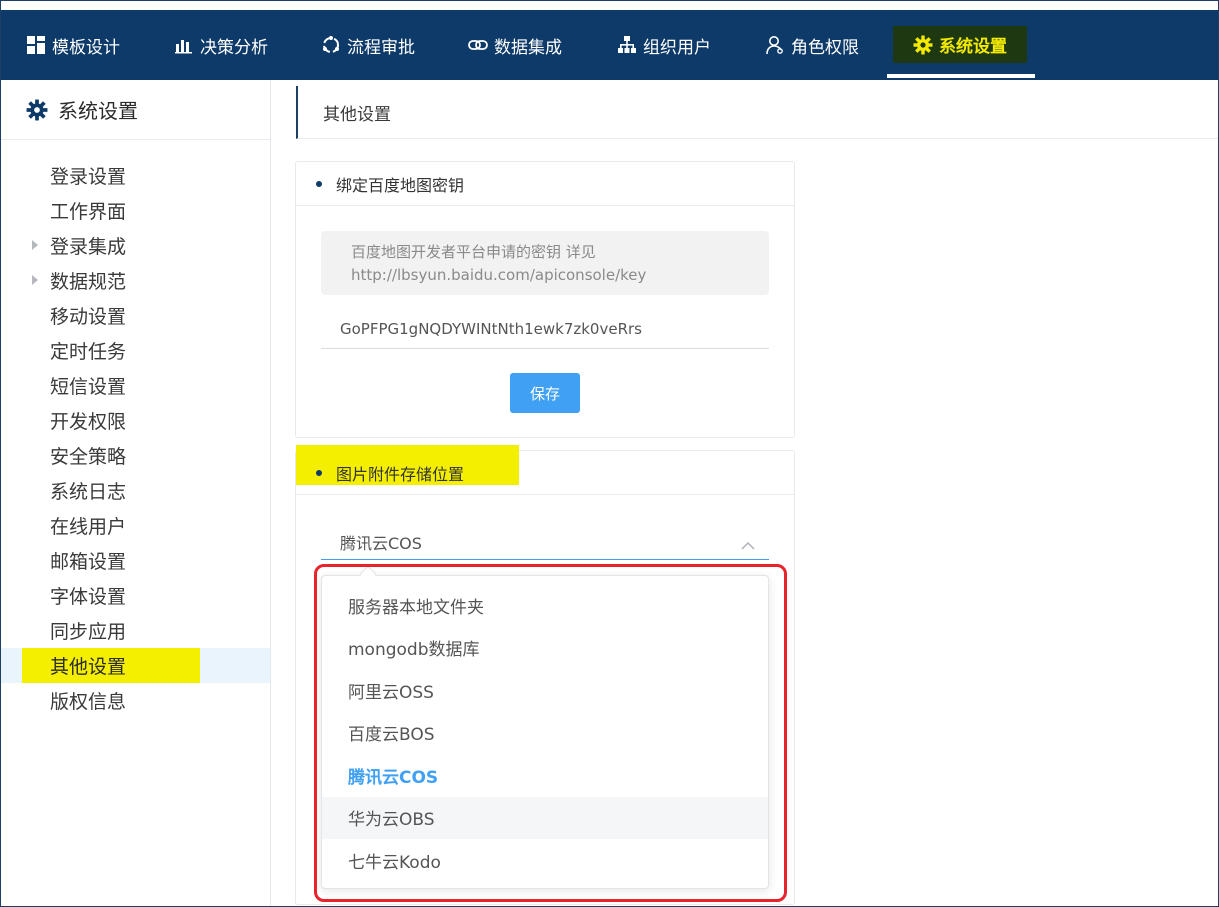 This screenshot has width=1219, height=907. Describe the element at coordinates (135, 455) in the screenshot. I see `sidebar-item-security-policy: 安全策略` at that location.